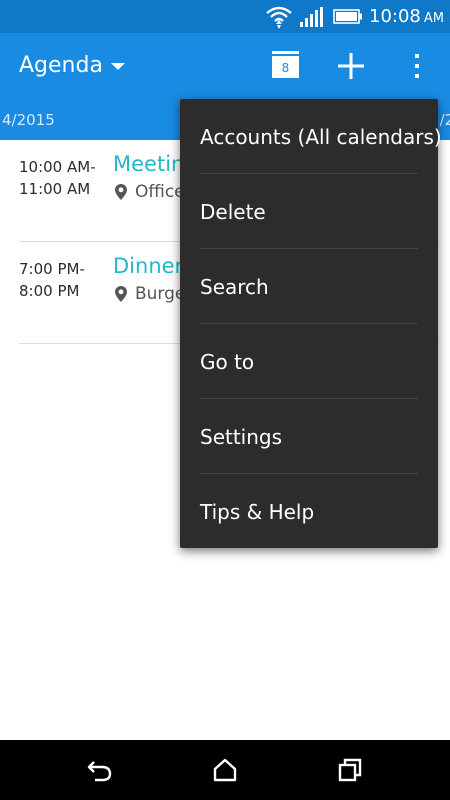  What do you see at coordinates (351, 66) in the screenshot?
I see `add-icon` at bounding box center [351, 66].